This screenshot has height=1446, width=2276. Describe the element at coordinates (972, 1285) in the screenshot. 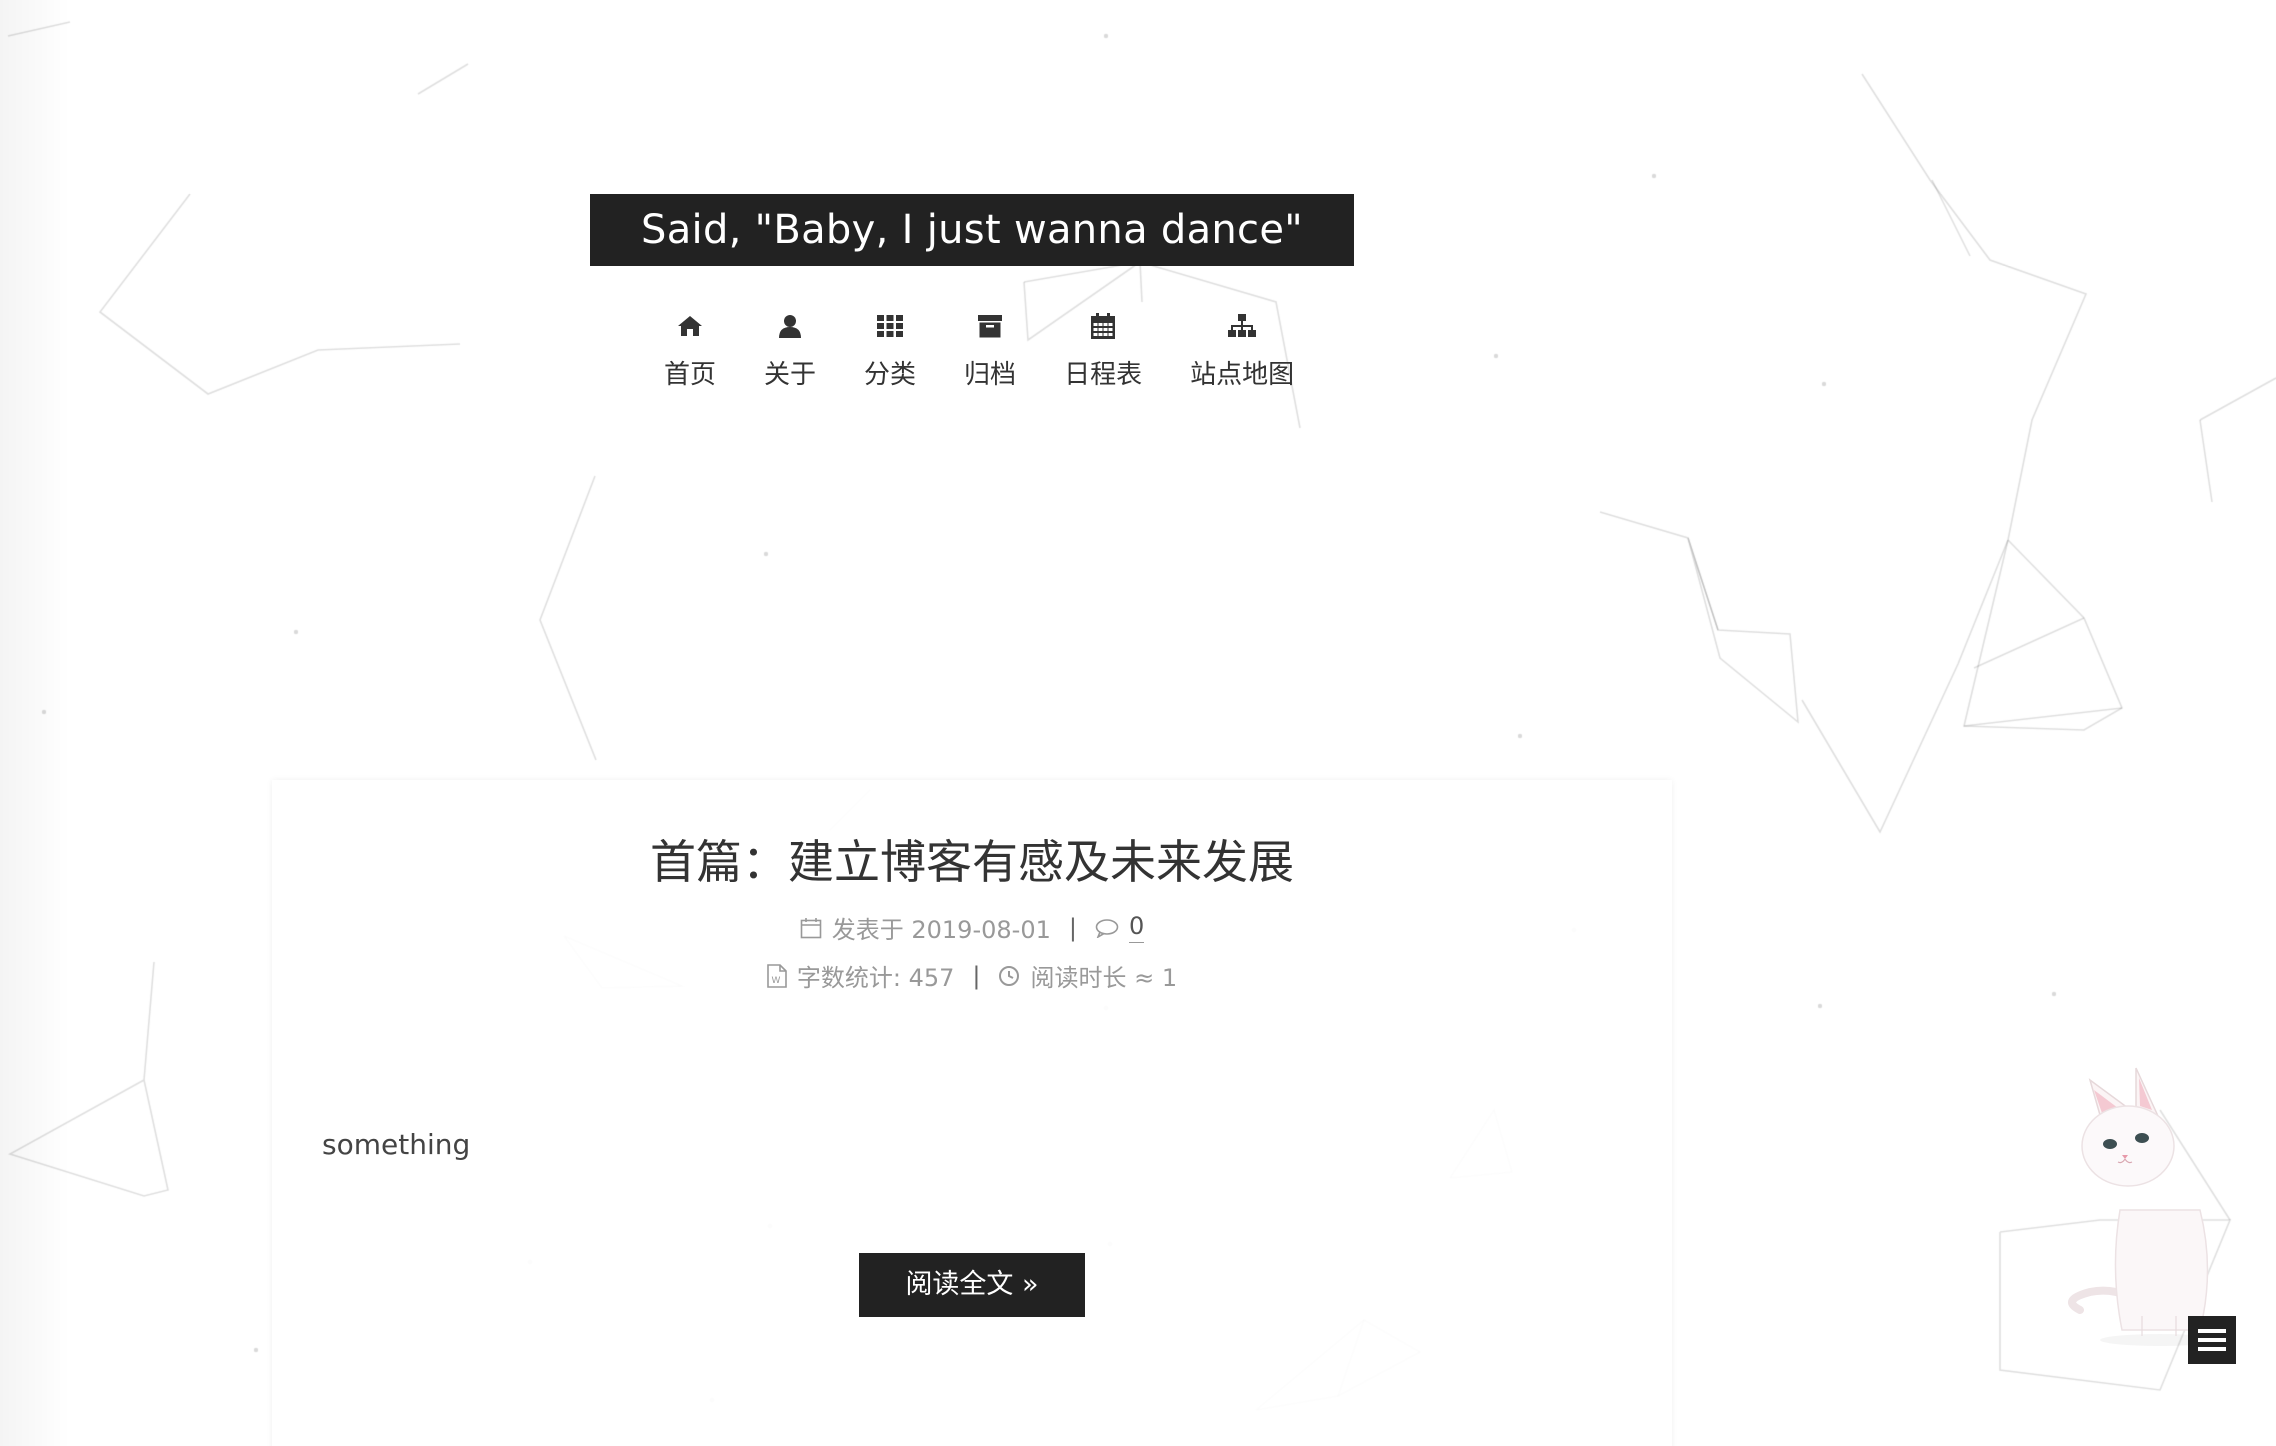

I see `read-more-button: 阅读全文 »` at that location.